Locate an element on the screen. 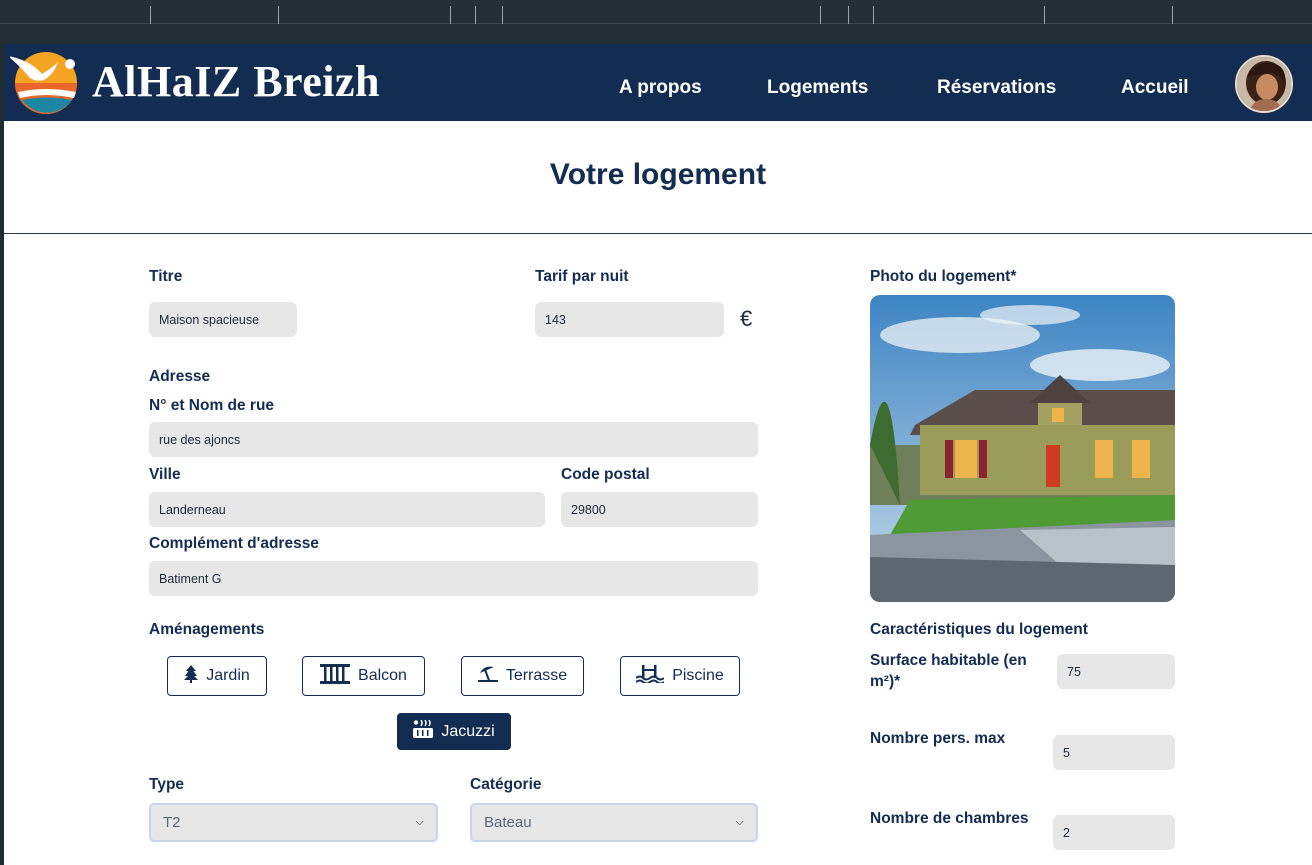  categorie-select-value: Bateau is located at coordinates (508, 822).